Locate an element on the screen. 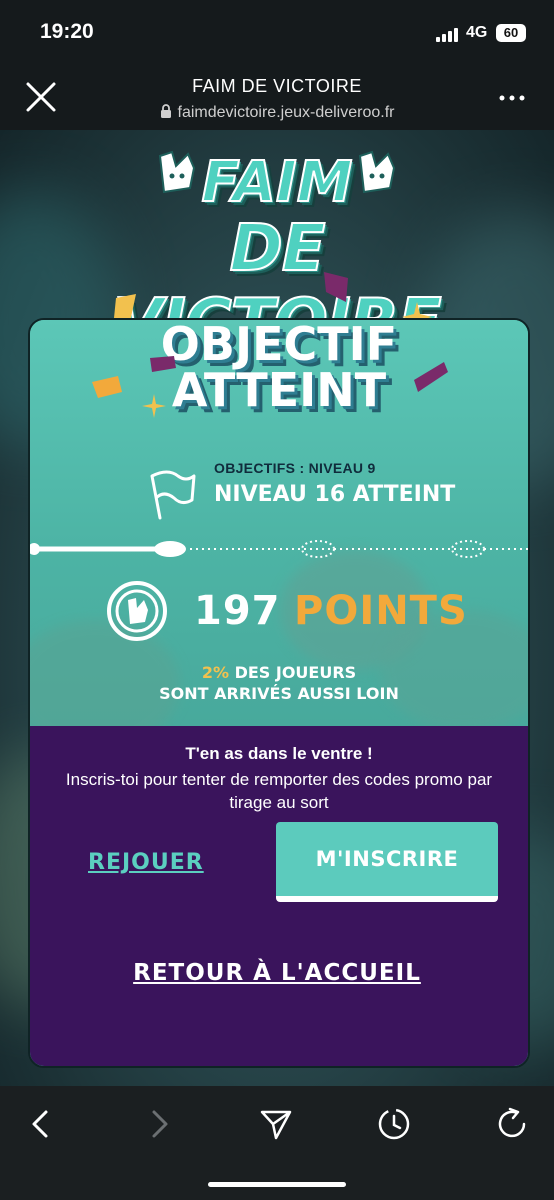 This screenshot has height=1200, width=554. players-percentage: 2% DES JOUEURS SONT ARRIVÉS AUSSI LOIN is located at coordinates (279, 683).